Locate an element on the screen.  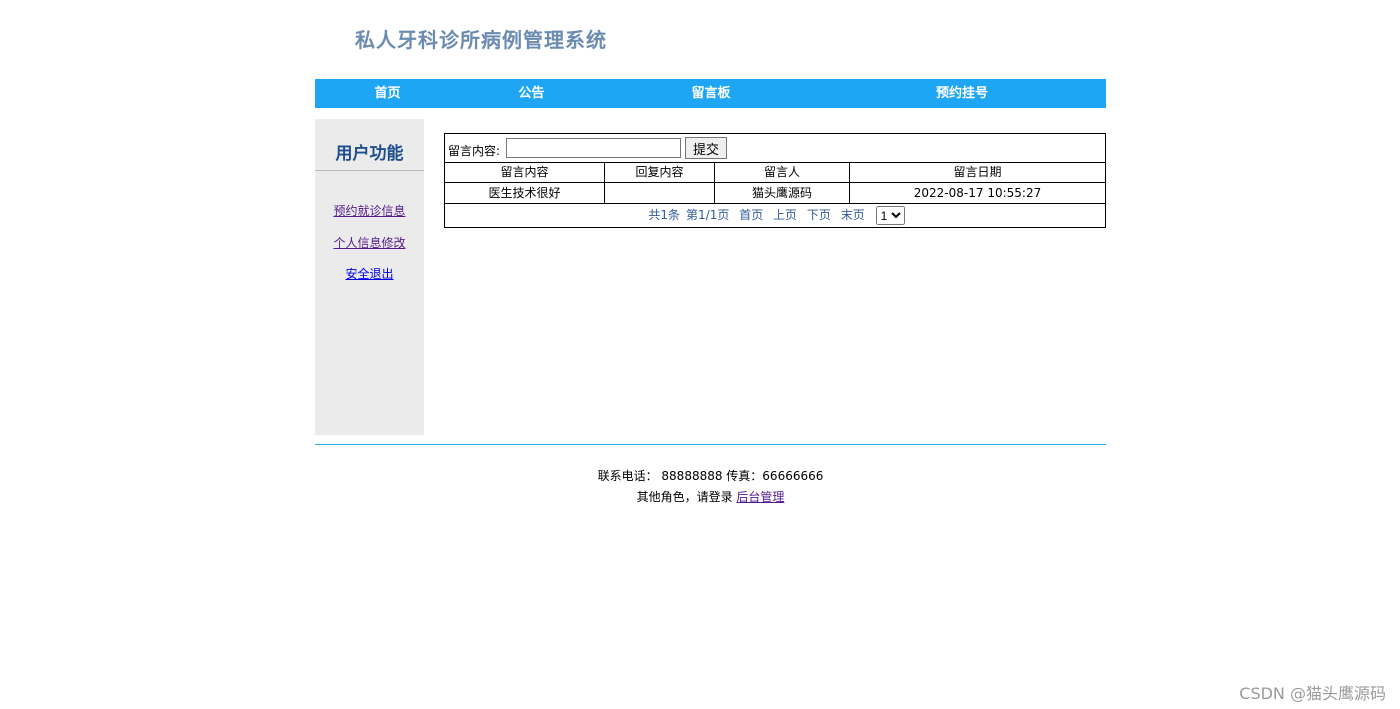
footer-divider is located at coordinates (710, 444).